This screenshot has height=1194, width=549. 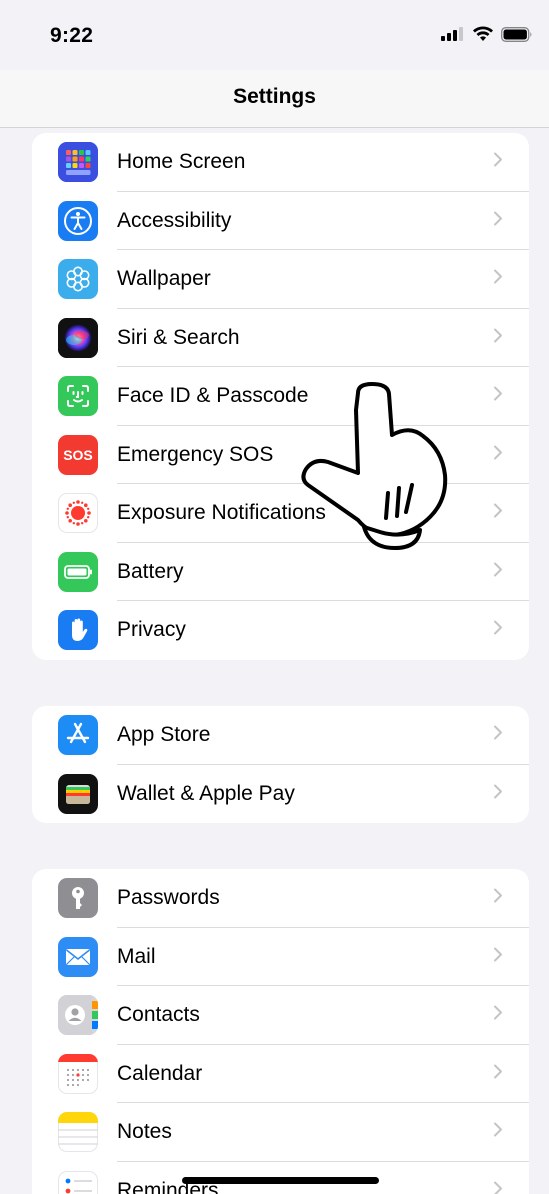 I want to click on cellular-signal-icon, so click(x=453, y=36).